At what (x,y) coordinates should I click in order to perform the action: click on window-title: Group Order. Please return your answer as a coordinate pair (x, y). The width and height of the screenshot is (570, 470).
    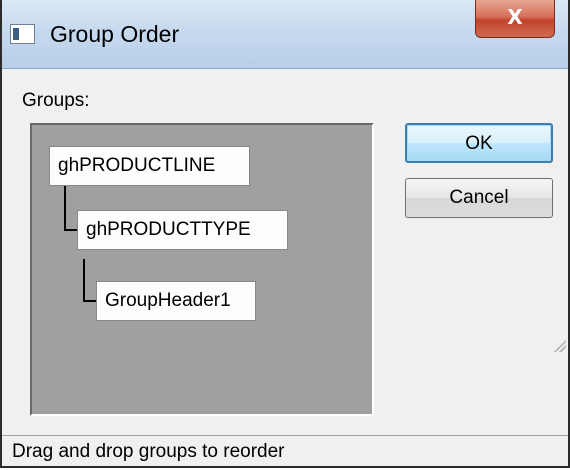
    Looking at the image, I should click on (115, 34).